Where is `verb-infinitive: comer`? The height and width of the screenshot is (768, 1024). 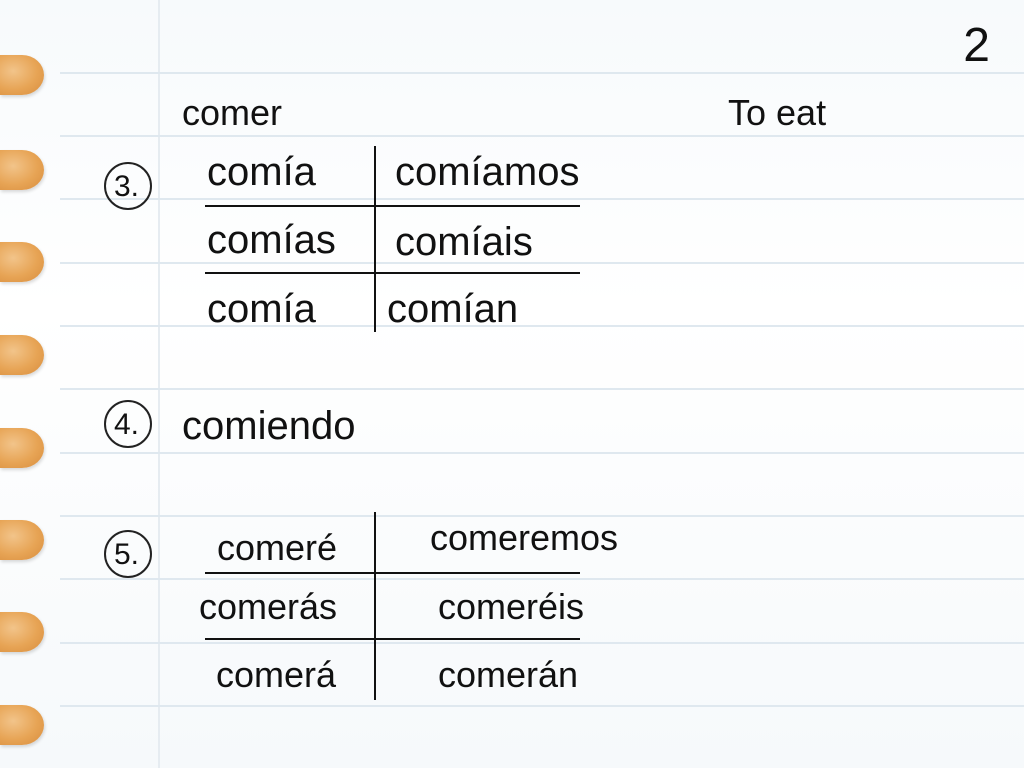 verb-infinitive: comer is located at coordinates (232, 112).